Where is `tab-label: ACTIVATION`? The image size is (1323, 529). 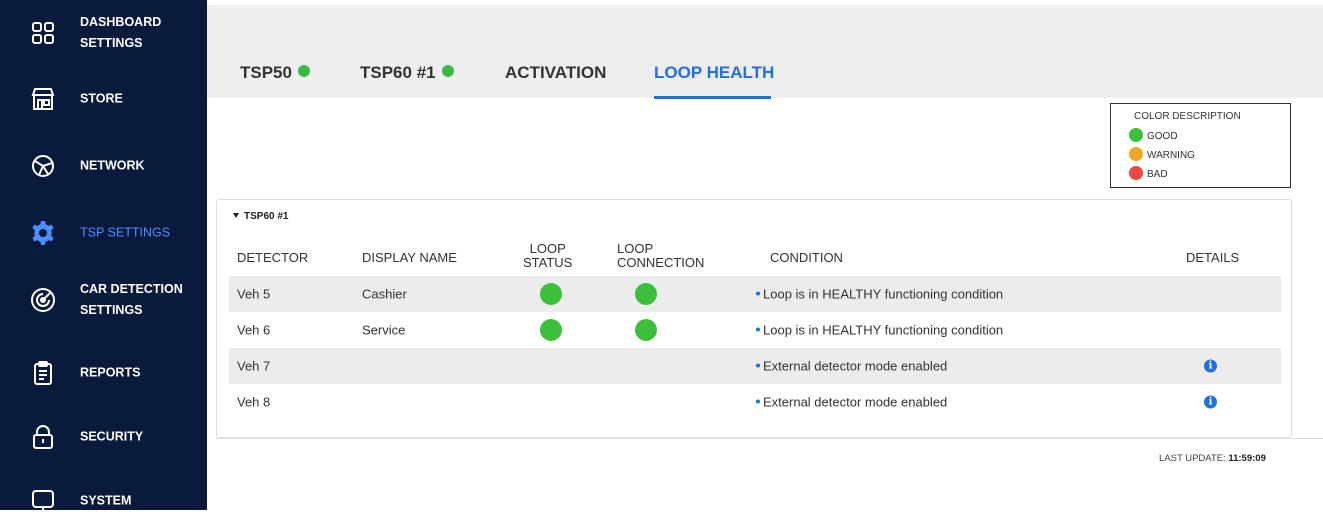
tab-label: ACTIVATION is located at coordinates (556, 72).